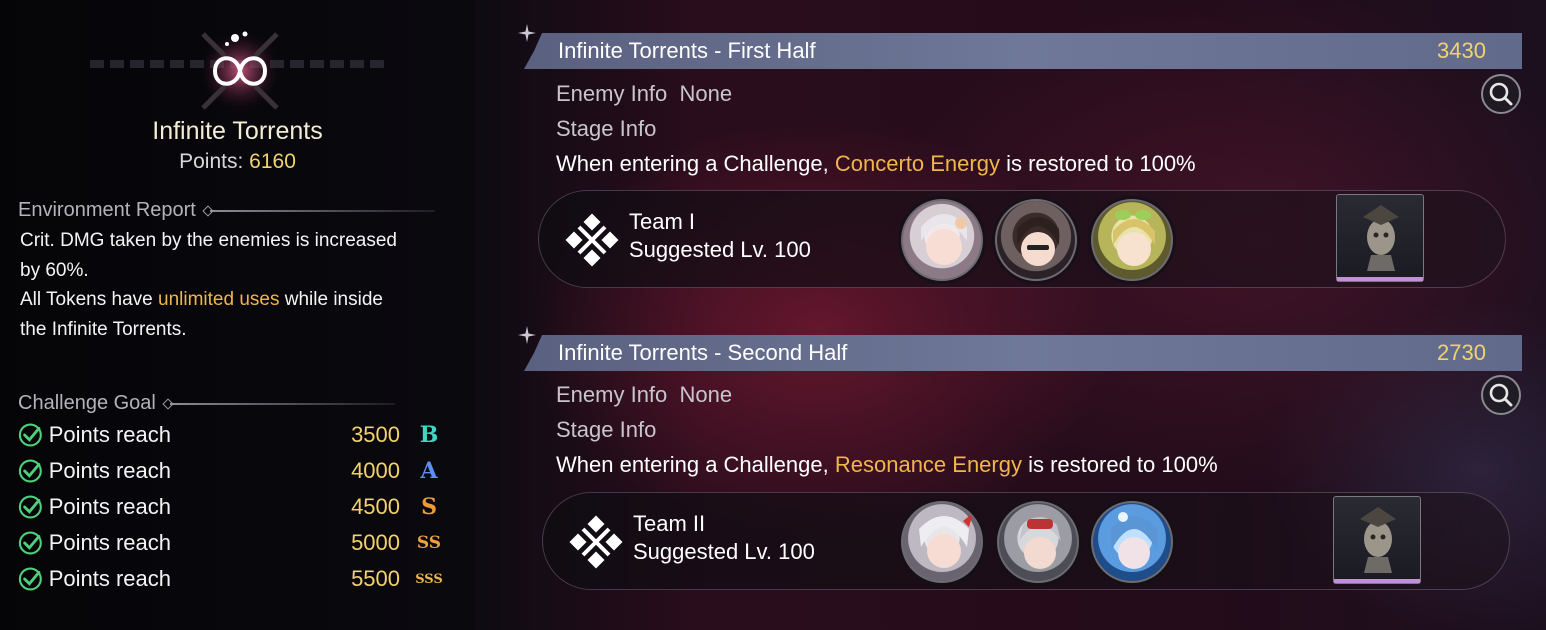 This screenshot has width=1546, height=630. Describe the element at coordinates (429, 579) in the screenshot. I see `rank-badge-sss: SSS` at that location.